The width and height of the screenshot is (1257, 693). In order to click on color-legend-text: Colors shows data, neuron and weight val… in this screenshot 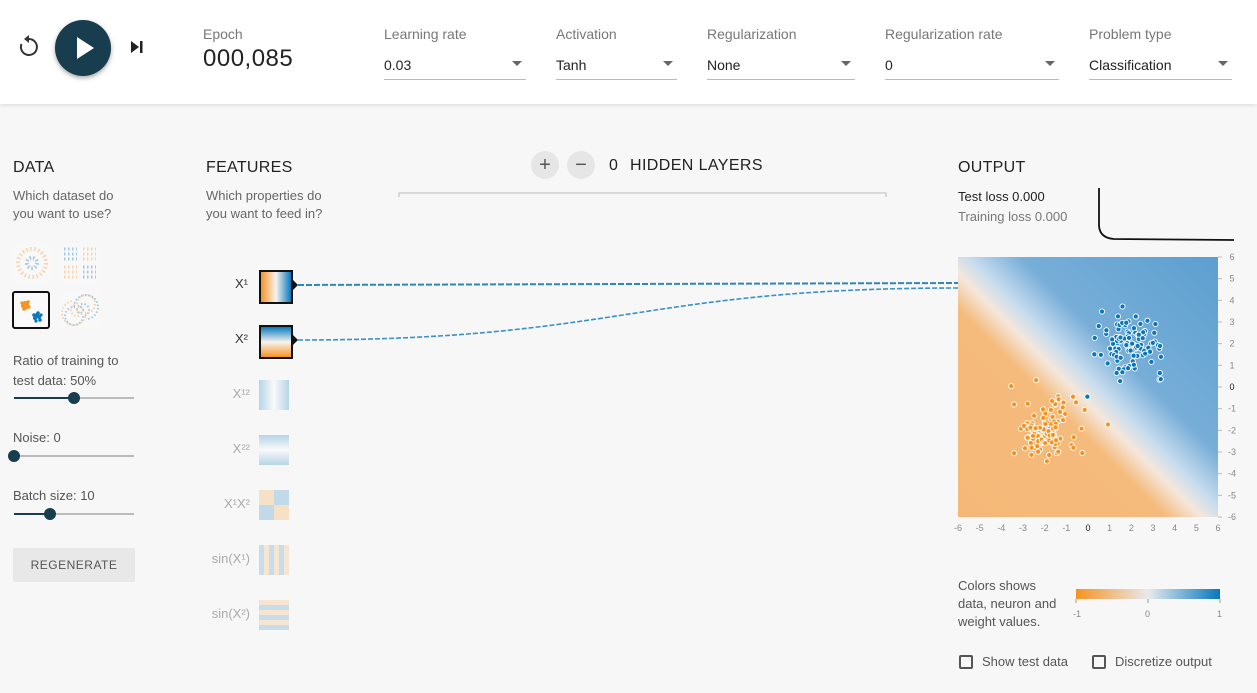, I will do `click(1013, 604)`.